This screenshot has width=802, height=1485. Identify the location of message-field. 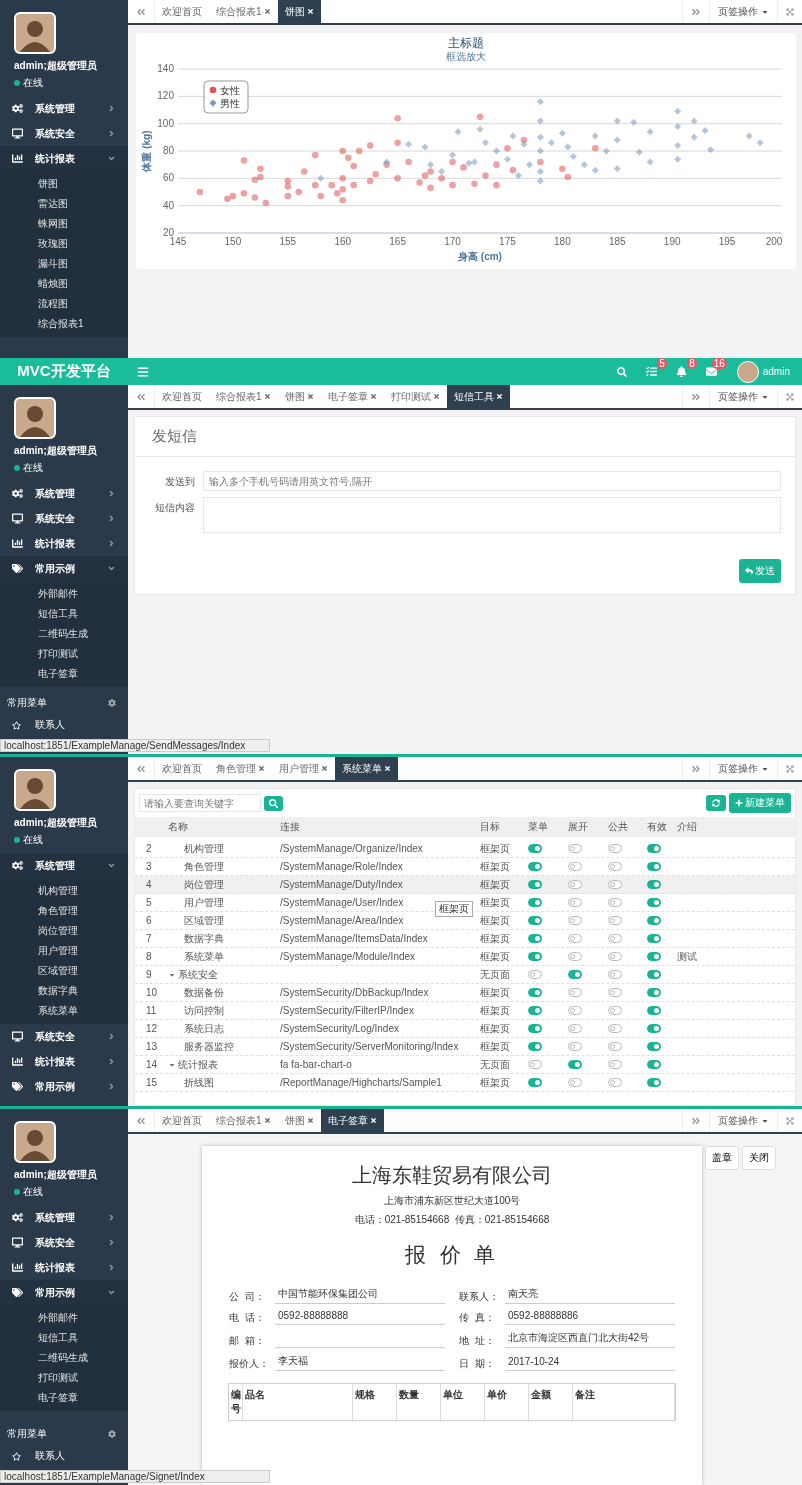
(492, 515).